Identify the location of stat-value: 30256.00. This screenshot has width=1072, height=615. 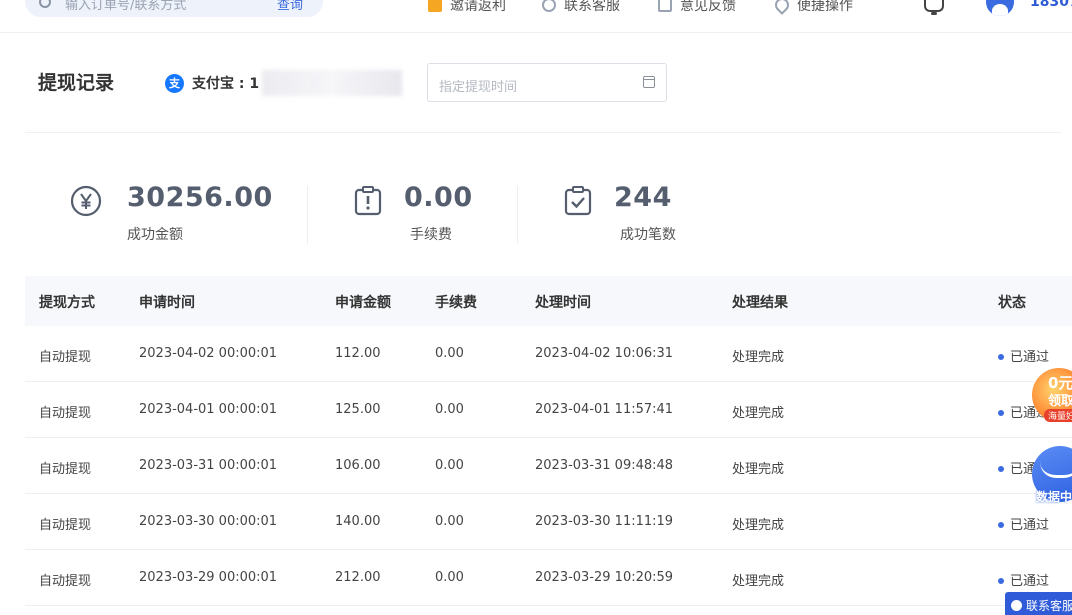
(200, 197).